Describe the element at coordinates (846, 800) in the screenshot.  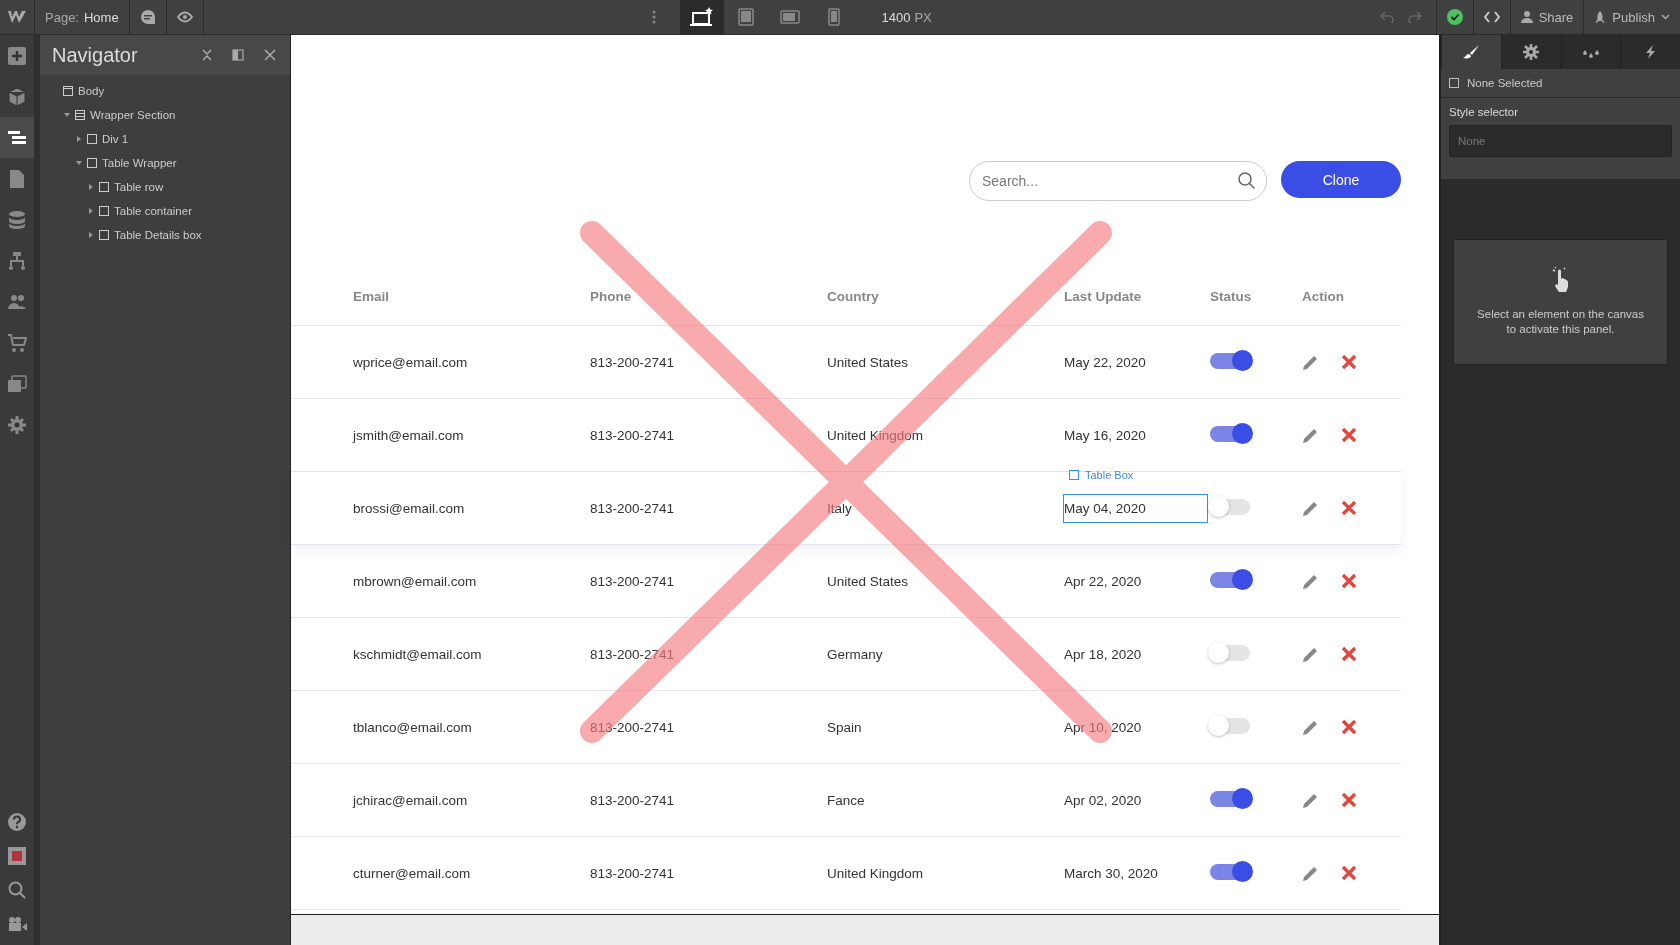
I see `table-cell-text: Fance` at that location.